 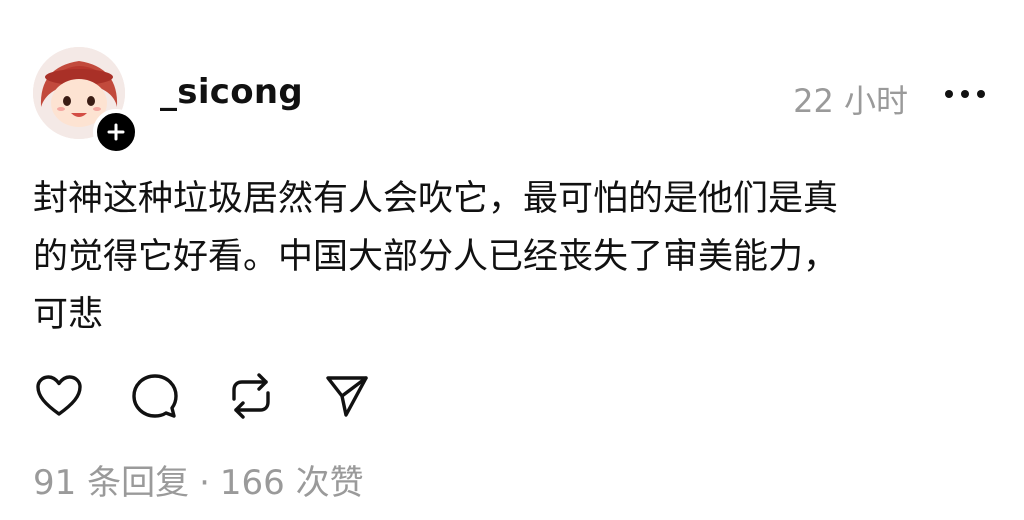 I want to click on plus-icon, so click(x=116, y=132).